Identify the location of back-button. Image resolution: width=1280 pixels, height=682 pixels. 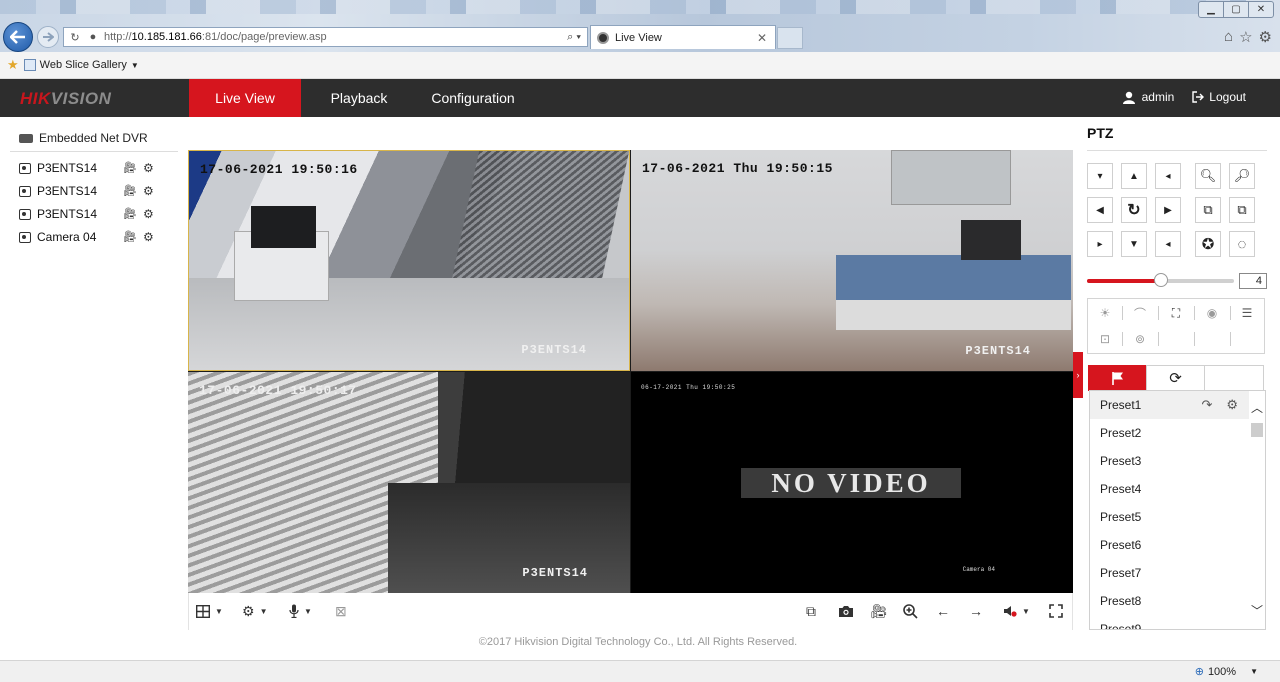
(18, 37).